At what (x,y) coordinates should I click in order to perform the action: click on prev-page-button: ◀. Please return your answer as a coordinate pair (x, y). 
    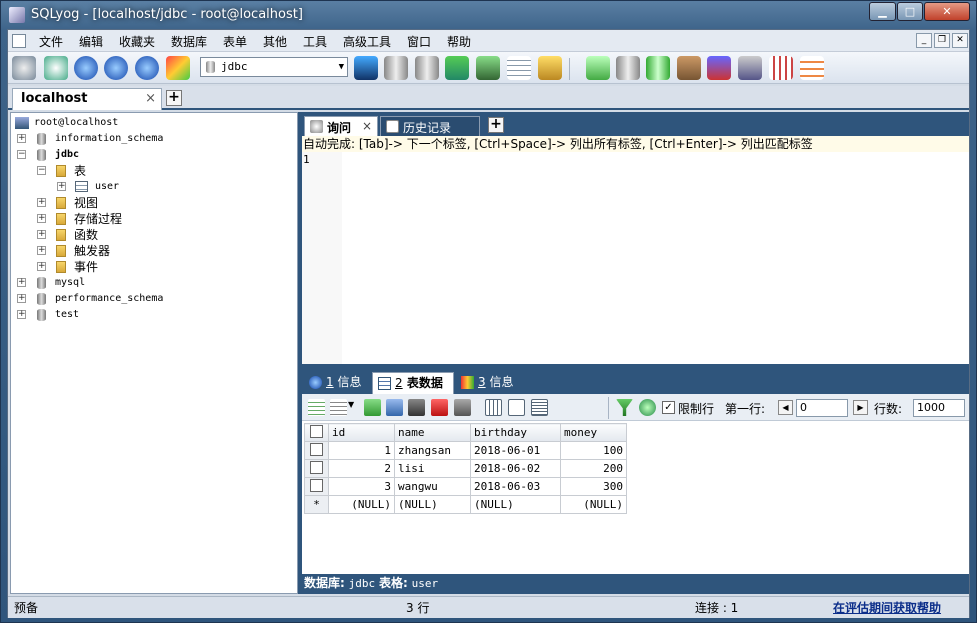
    Looking at the image, I should click on (785, 407).